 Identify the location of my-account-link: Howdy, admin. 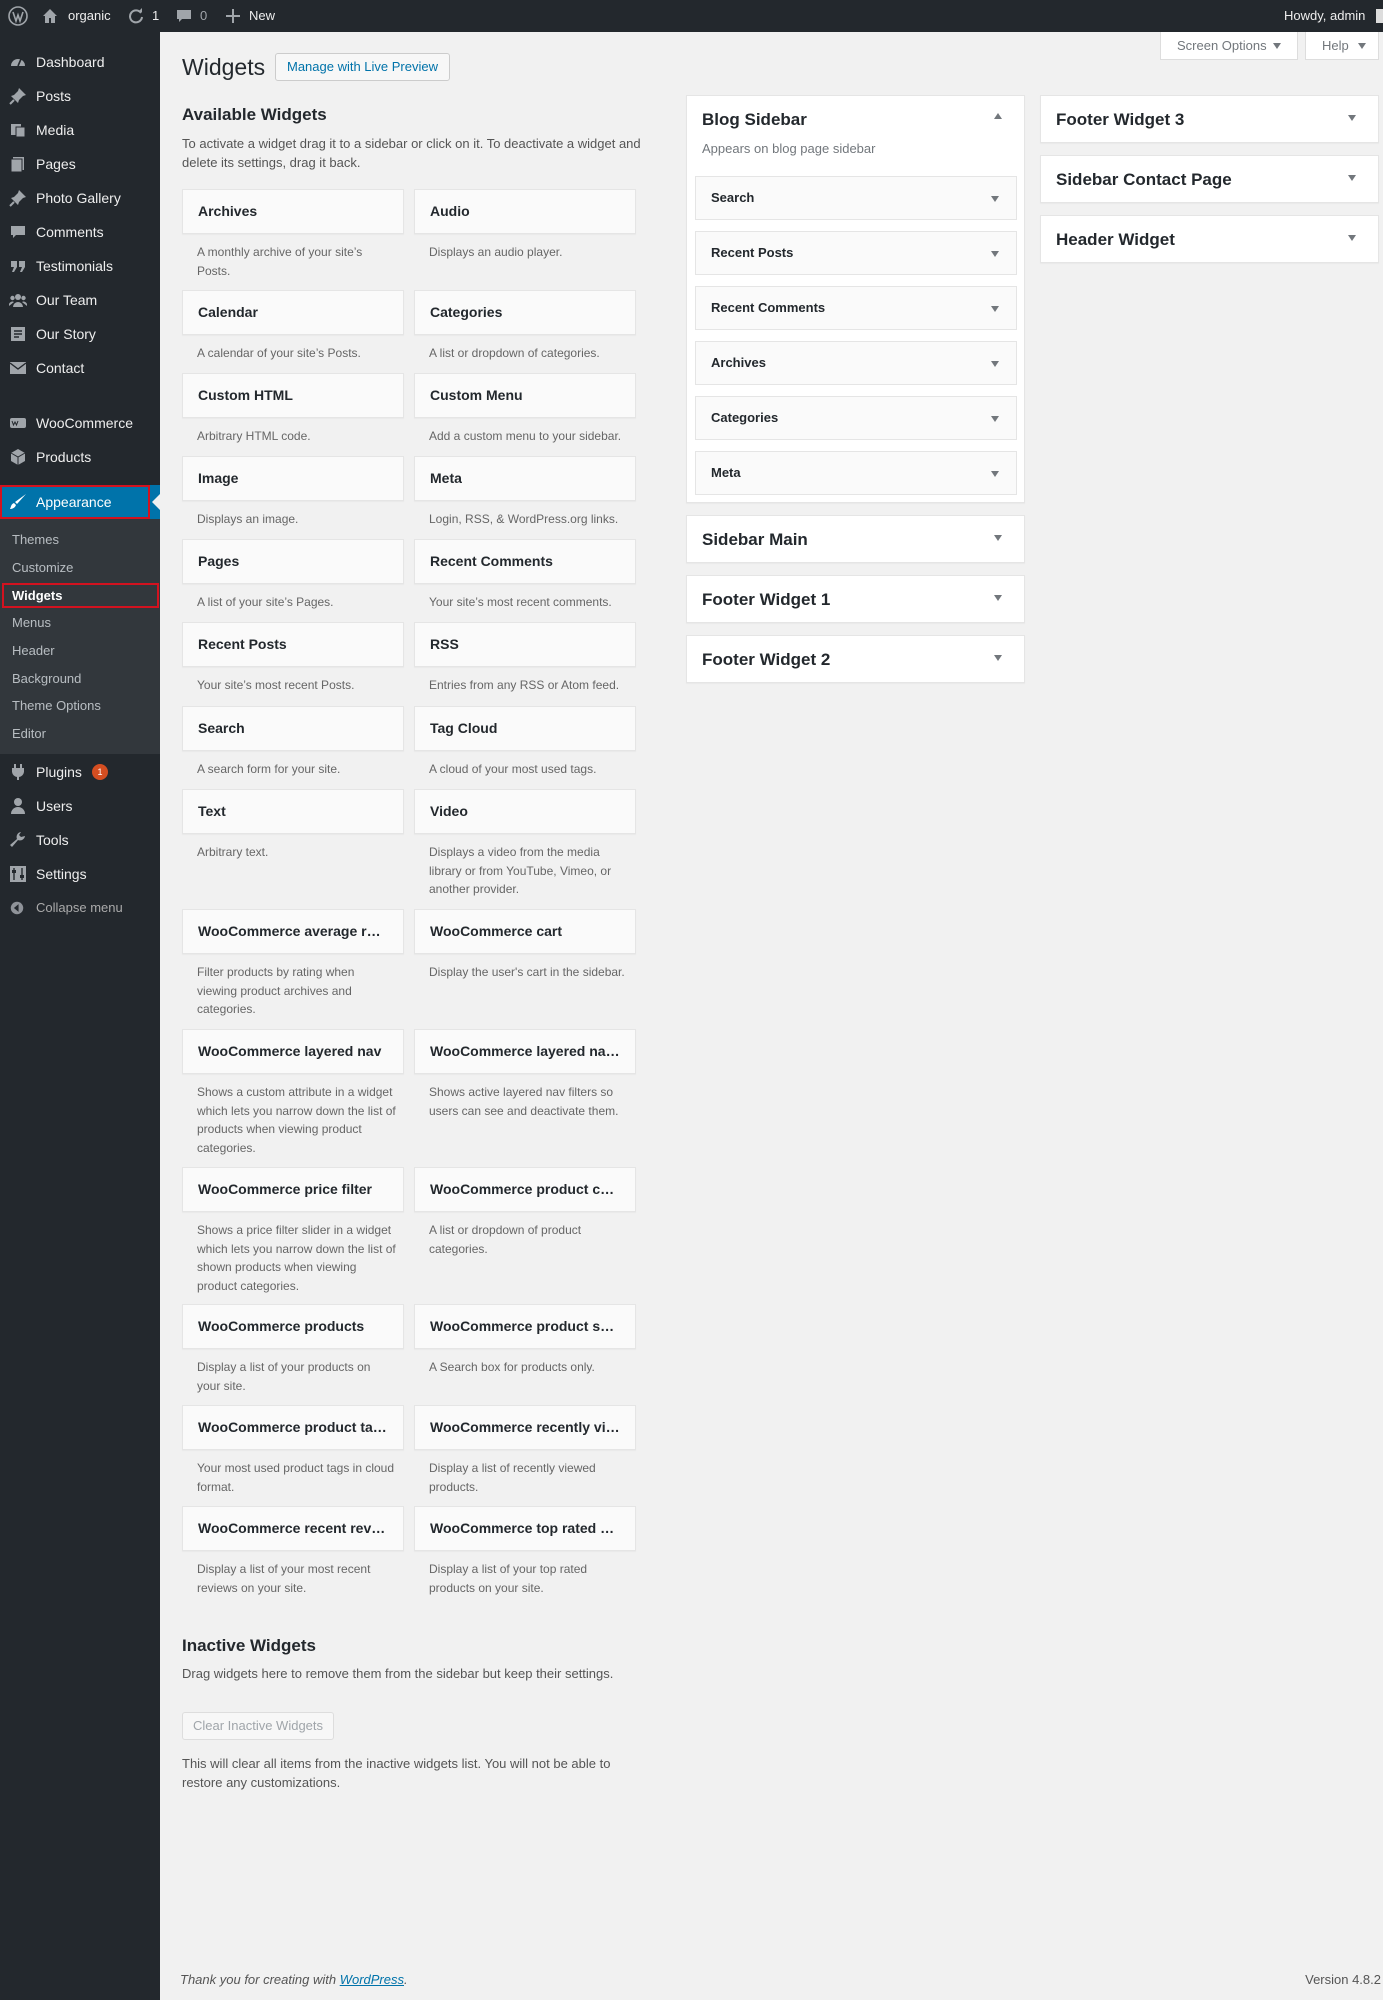
(1333, 16).